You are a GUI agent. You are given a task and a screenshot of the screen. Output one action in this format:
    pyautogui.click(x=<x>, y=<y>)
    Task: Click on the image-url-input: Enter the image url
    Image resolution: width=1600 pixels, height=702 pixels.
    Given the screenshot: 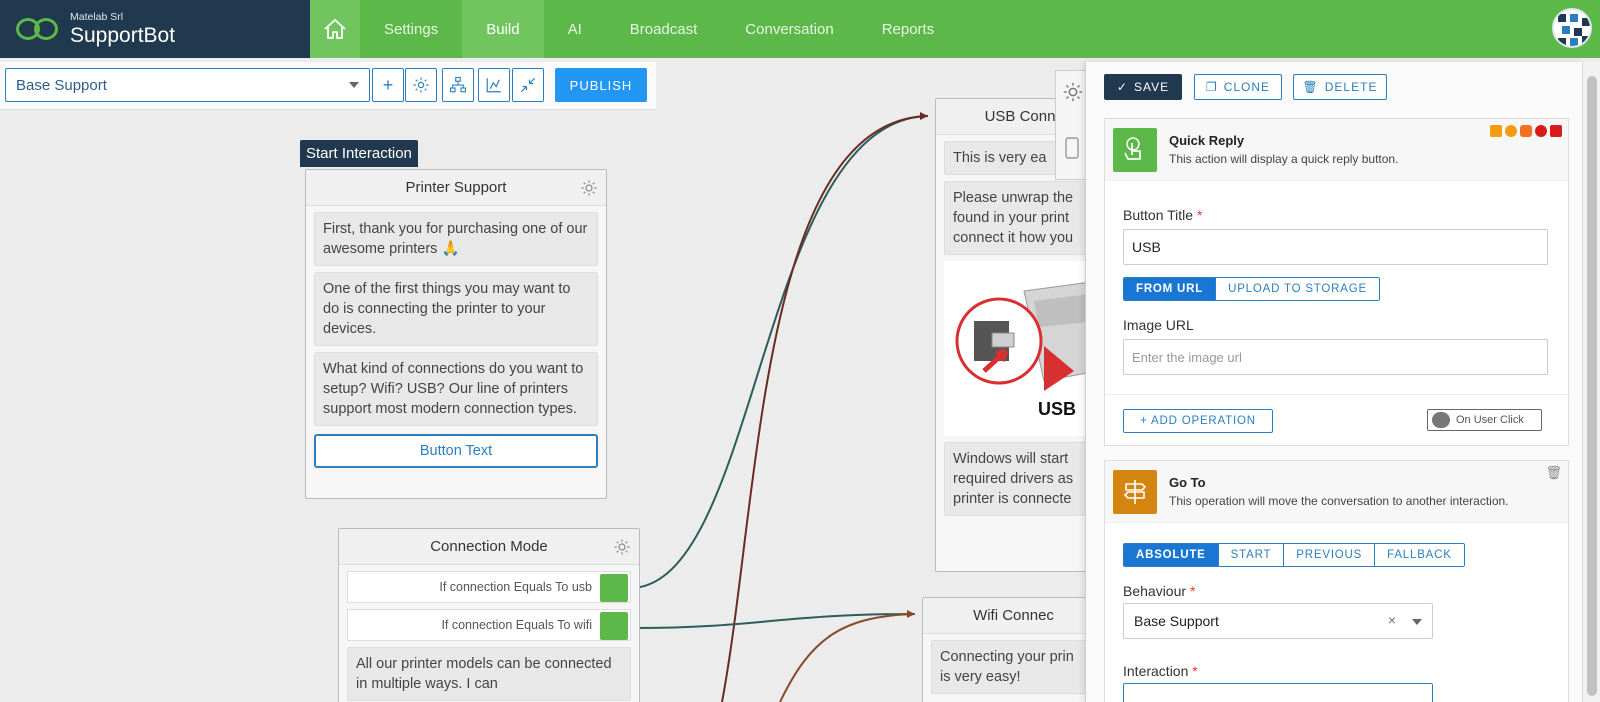 What is the action you would take?
    pyautogui.click(x=1335, y=357)
    